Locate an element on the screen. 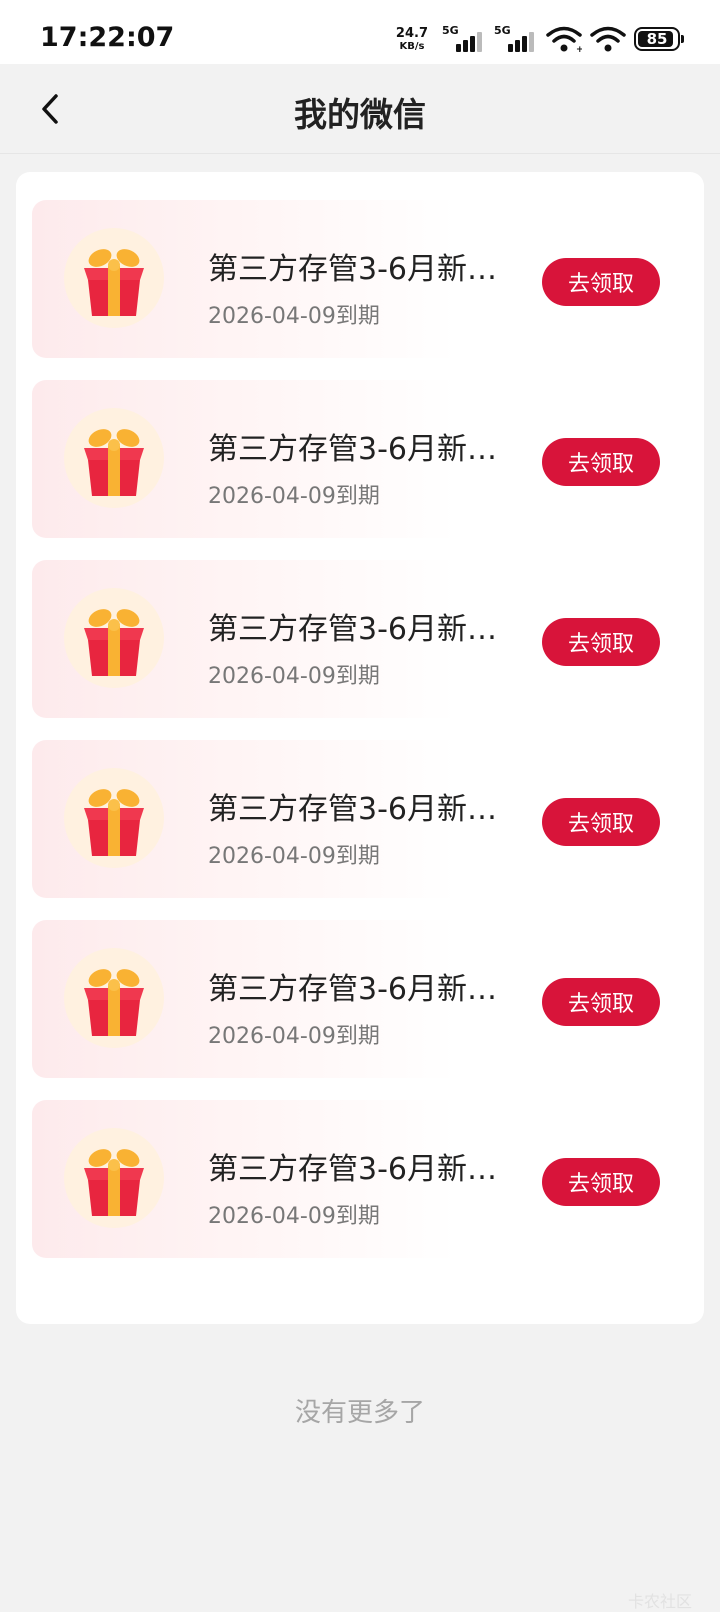 This screenshot has width=720, height=1612. no-more-text: 没有更多了 is located at coordinates (359, 1413).